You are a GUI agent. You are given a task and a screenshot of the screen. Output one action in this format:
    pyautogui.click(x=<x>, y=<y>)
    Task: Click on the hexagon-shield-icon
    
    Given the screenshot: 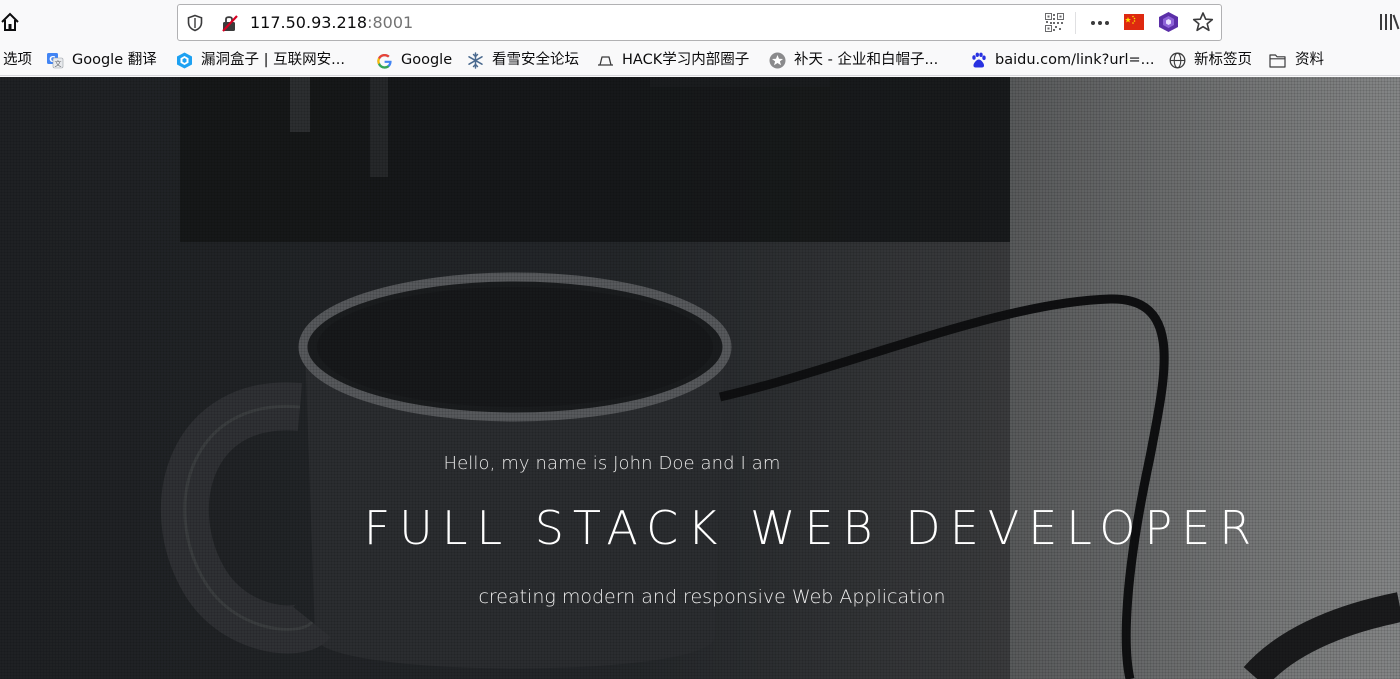 What is the action you would take?
    pyautogui.click(x=184, y=60)
    